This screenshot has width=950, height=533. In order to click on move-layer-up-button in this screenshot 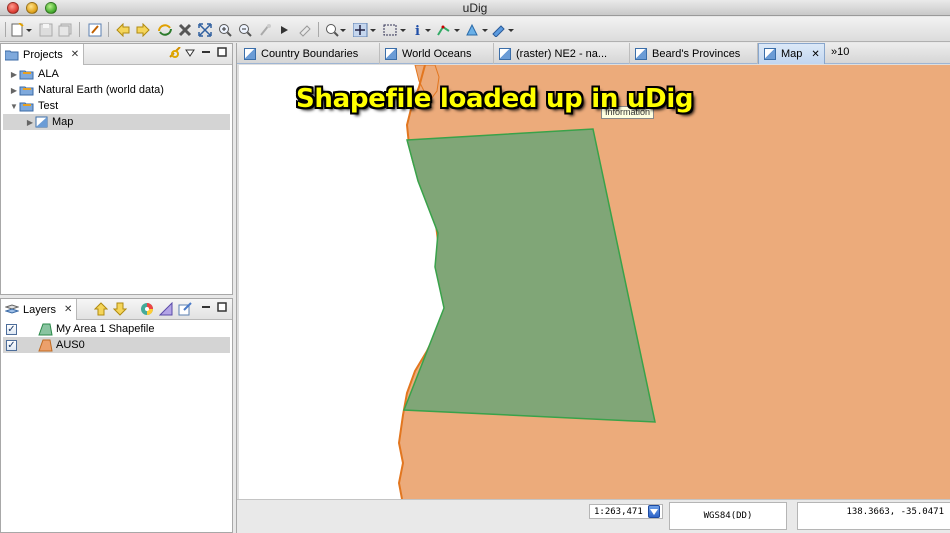, I will do `click(101, 310)`.